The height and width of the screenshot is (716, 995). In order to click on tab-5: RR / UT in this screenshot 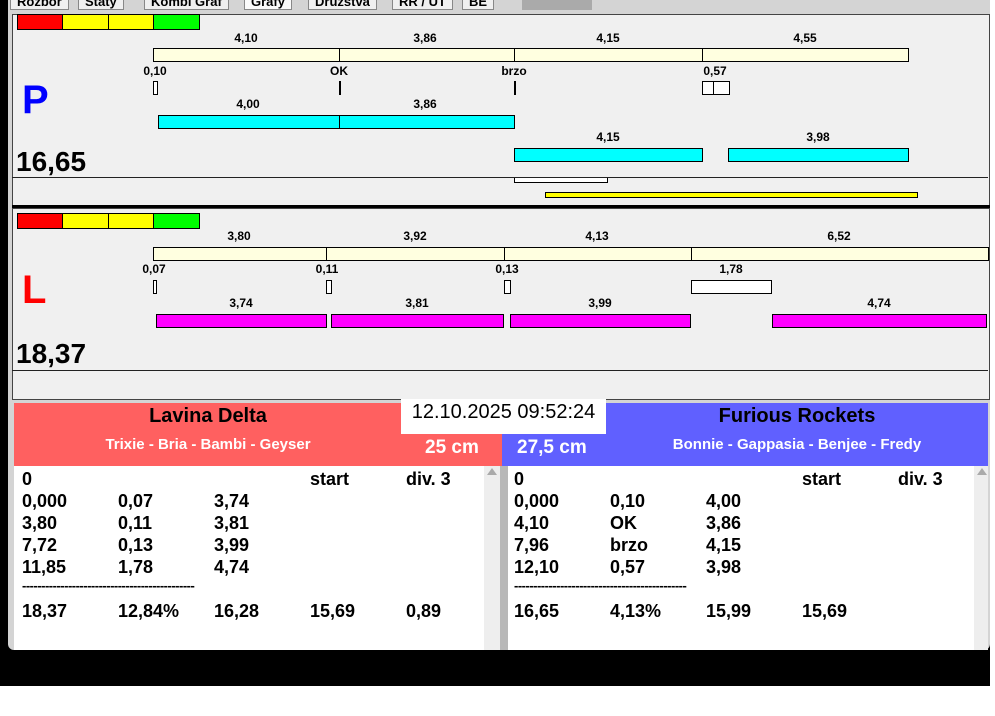, I will do `click(422, 5)`.